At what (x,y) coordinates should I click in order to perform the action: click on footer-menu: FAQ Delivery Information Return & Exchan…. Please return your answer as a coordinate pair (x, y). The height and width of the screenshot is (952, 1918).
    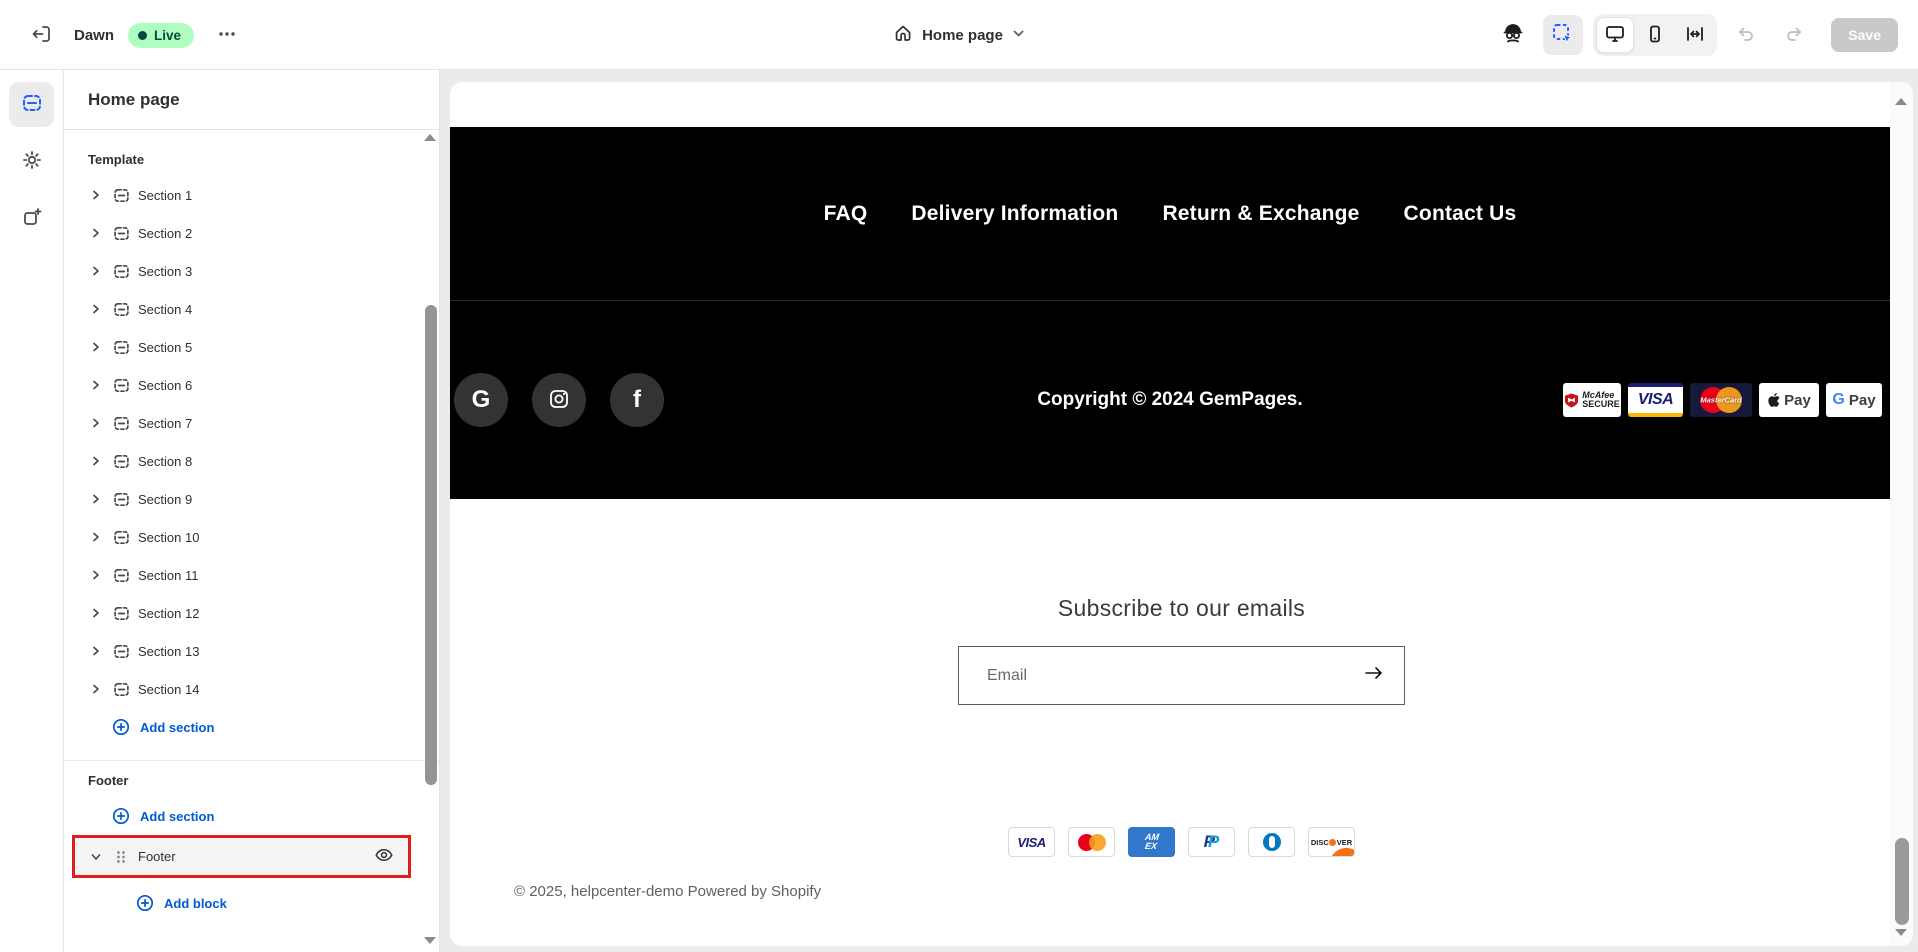
    Looking at the image, I should click on (1170, 213).